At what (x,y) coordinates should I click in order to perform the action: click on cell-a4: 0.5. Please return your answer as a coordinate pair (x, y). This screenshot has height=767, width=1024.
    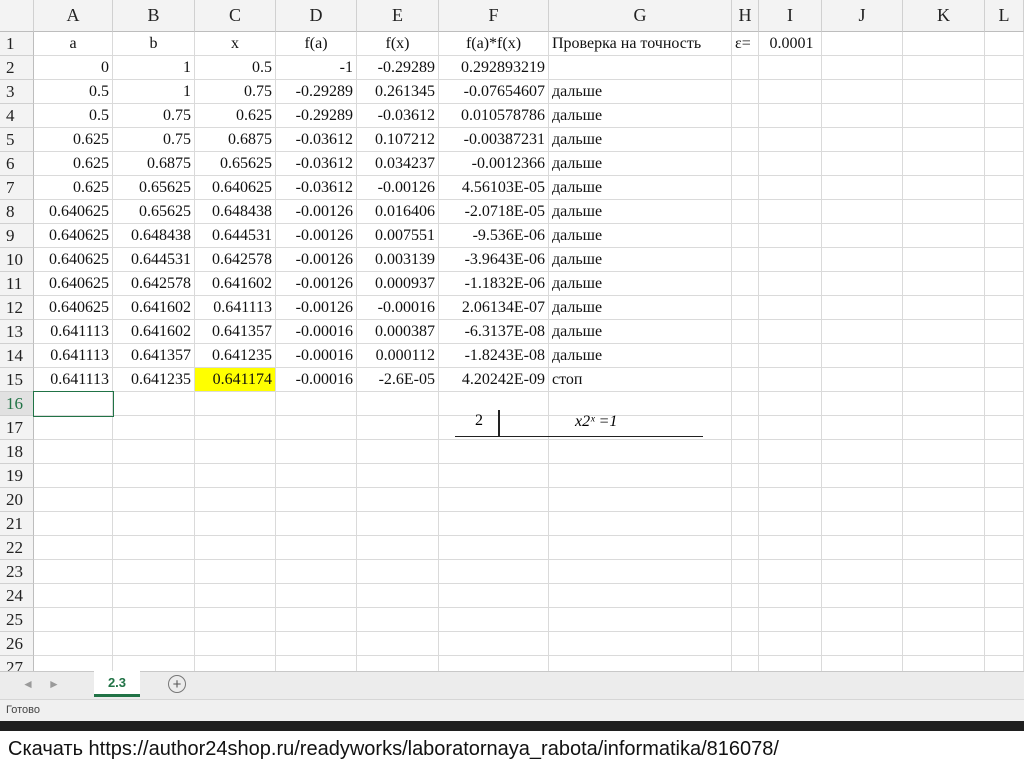
    Looking at the image, I should click on (73, 116).